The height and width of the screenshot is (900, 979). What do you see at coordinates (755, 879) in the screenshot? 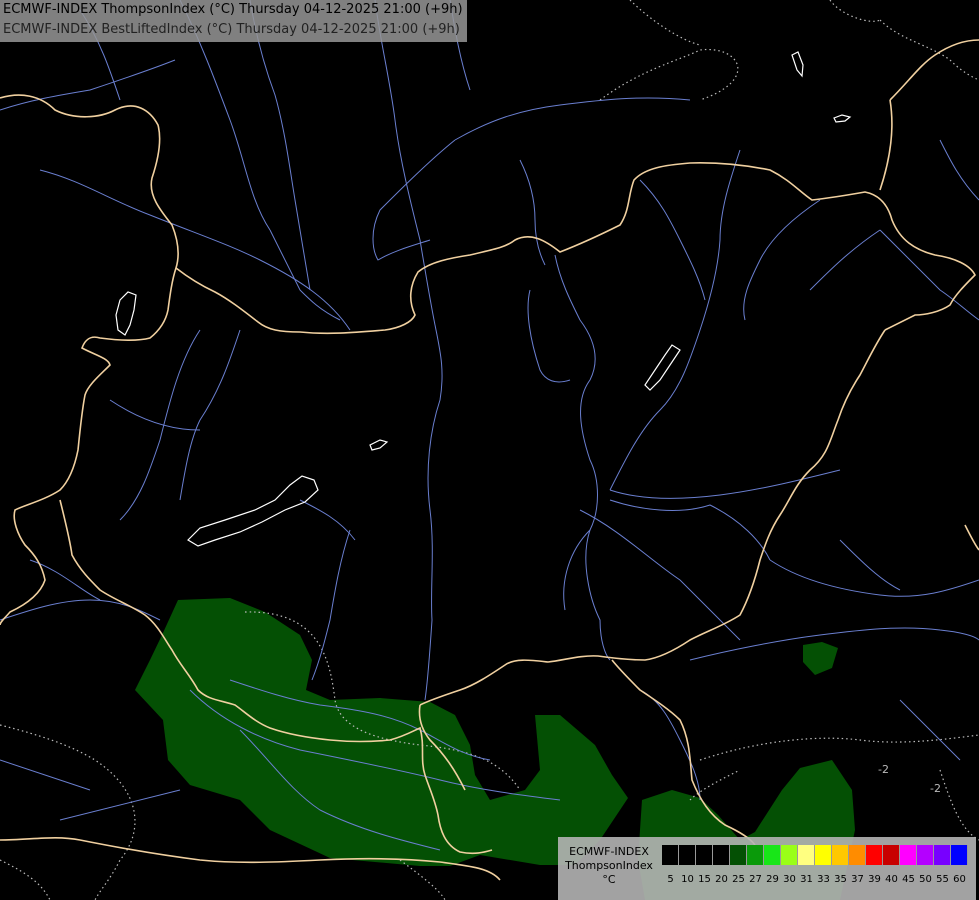
I see `legend-tick-label: 27` at bounding box center [755, 879].